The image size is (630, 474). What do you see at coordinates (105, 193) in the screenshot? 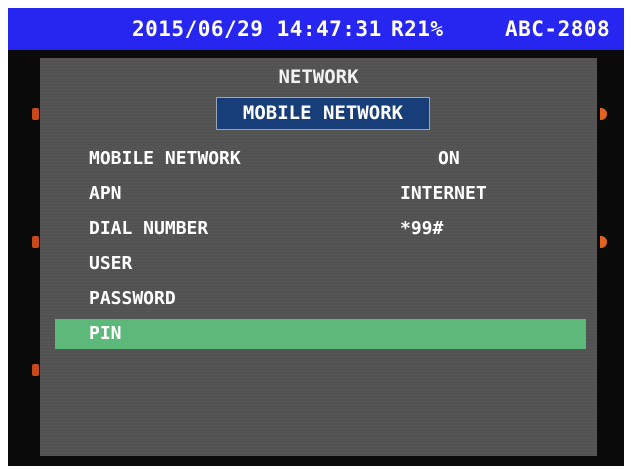
I see `menu-row-label: APN` at bounding box center [105, 193].